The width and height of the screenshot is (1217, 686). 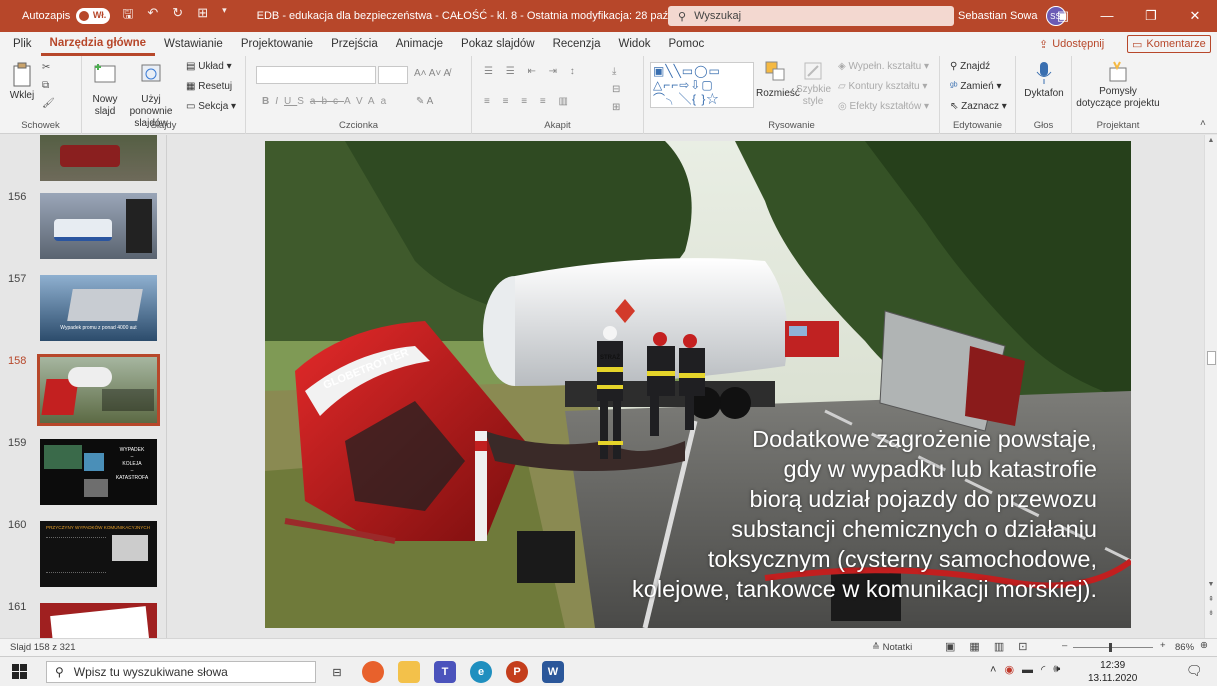 What do you see at coordinates (409, 672) in the screenshot?
I see `file-explorer-icon` at bounding box center [409, 672].